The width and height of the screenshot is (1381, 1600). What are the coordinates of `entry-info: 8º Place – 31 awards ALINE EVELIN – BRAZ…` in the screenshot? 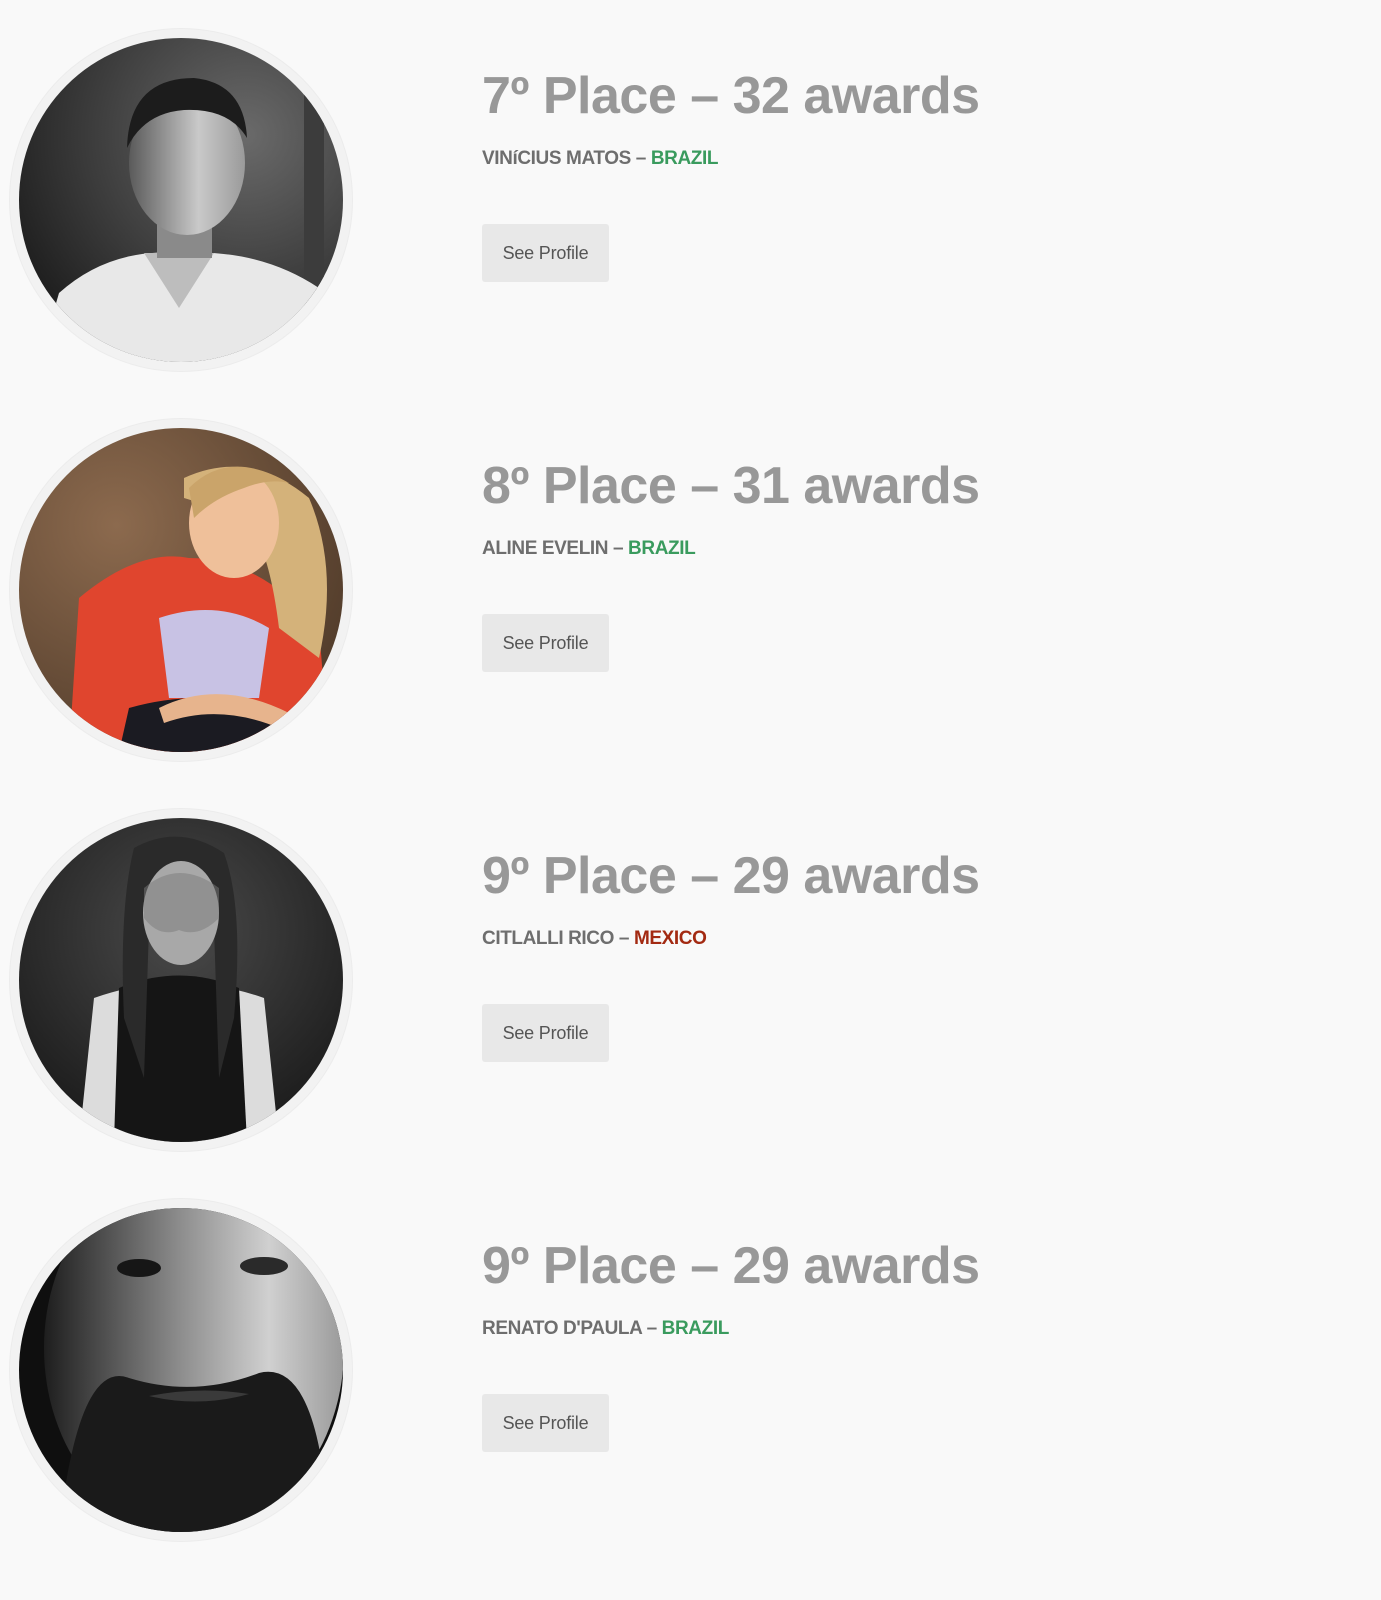 It's located at (922, 561).